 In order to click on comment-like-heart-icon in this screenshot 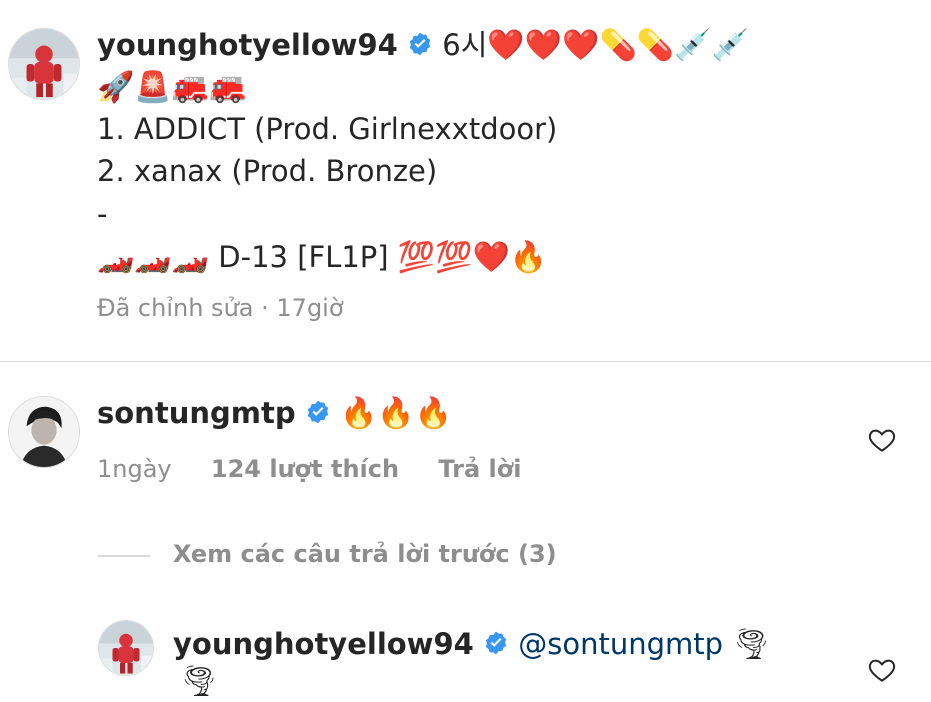, I will do `click(882, 440)`.